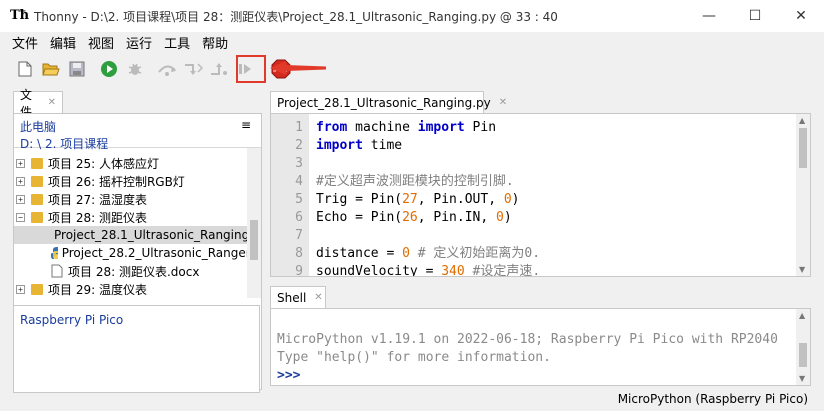  What do you see at coordinates (801, 16) in the screenshot?
I see `close-button: ✕` at bounding box center [801, 16].